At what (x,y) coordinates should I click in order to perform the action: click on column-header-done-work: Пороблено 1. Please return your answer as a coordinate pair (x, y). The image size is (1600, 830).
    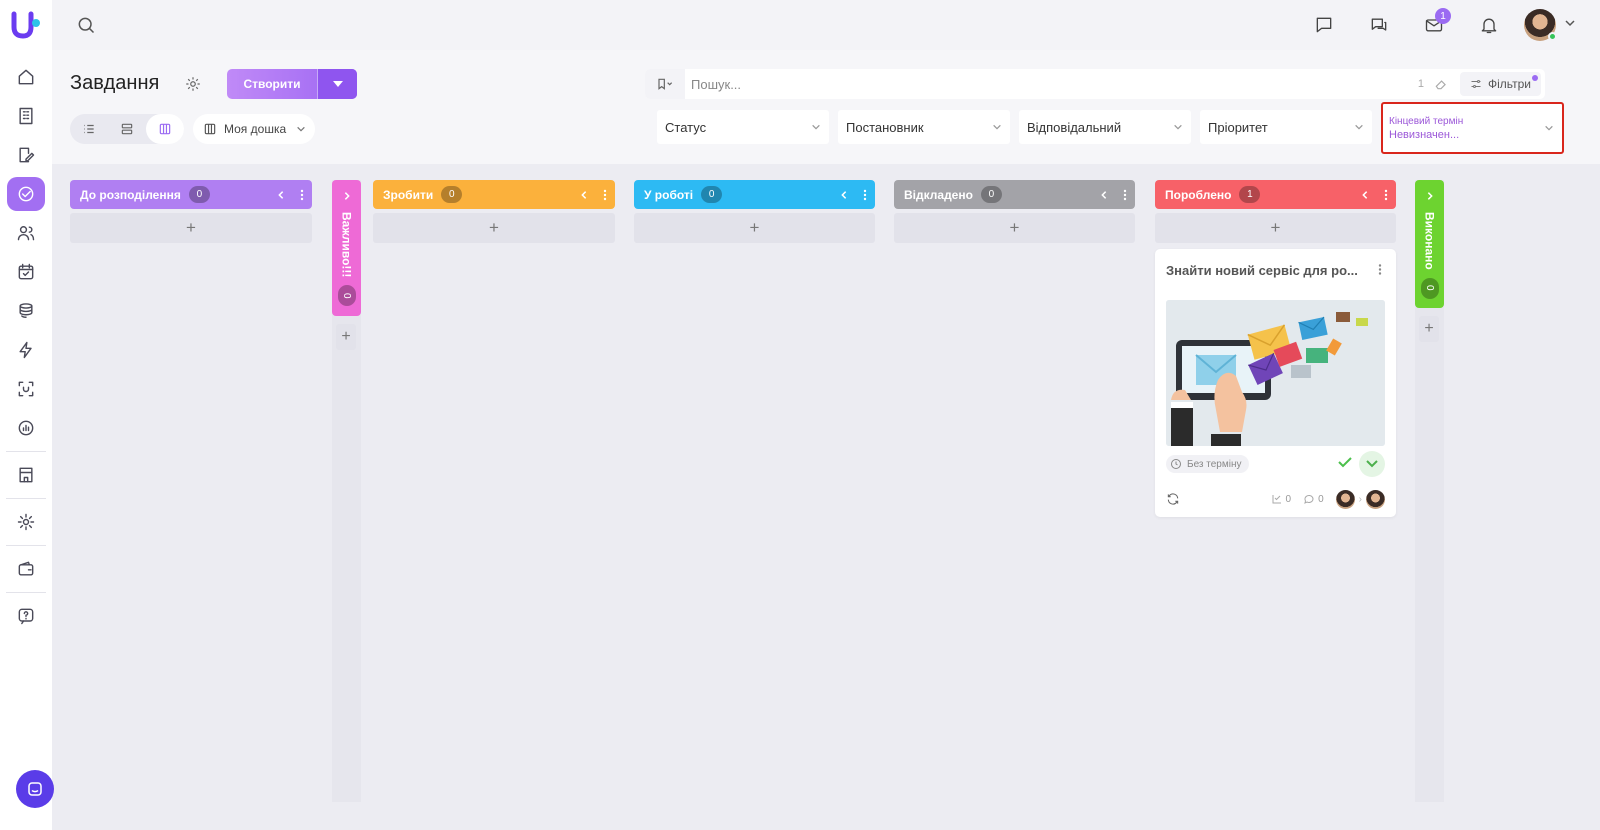
    Looking at the image, I should click on (1275, 194).